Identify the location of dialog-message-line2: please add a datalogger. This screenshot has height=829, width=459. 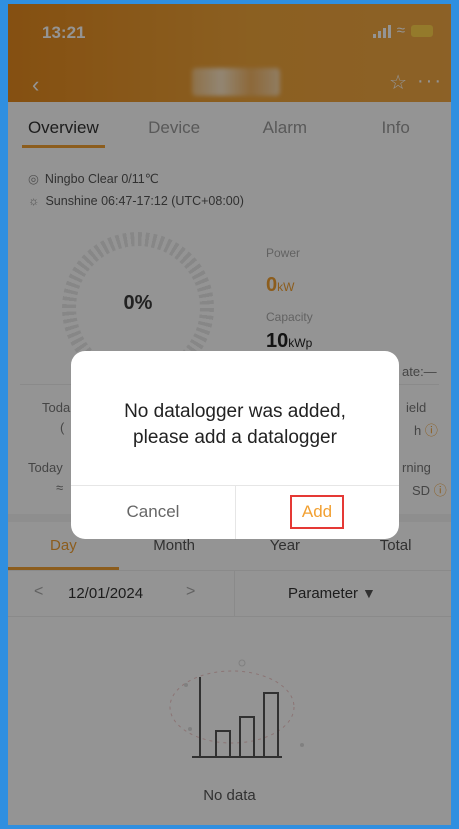
(235, 437).